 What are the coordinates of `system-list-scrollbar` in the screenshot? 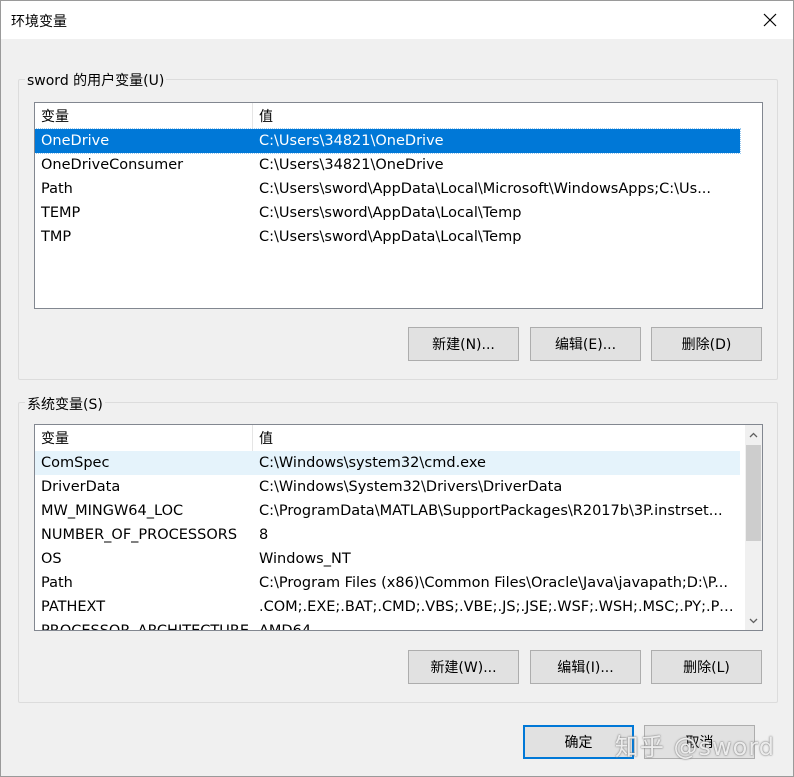 It's located at (753, 527).